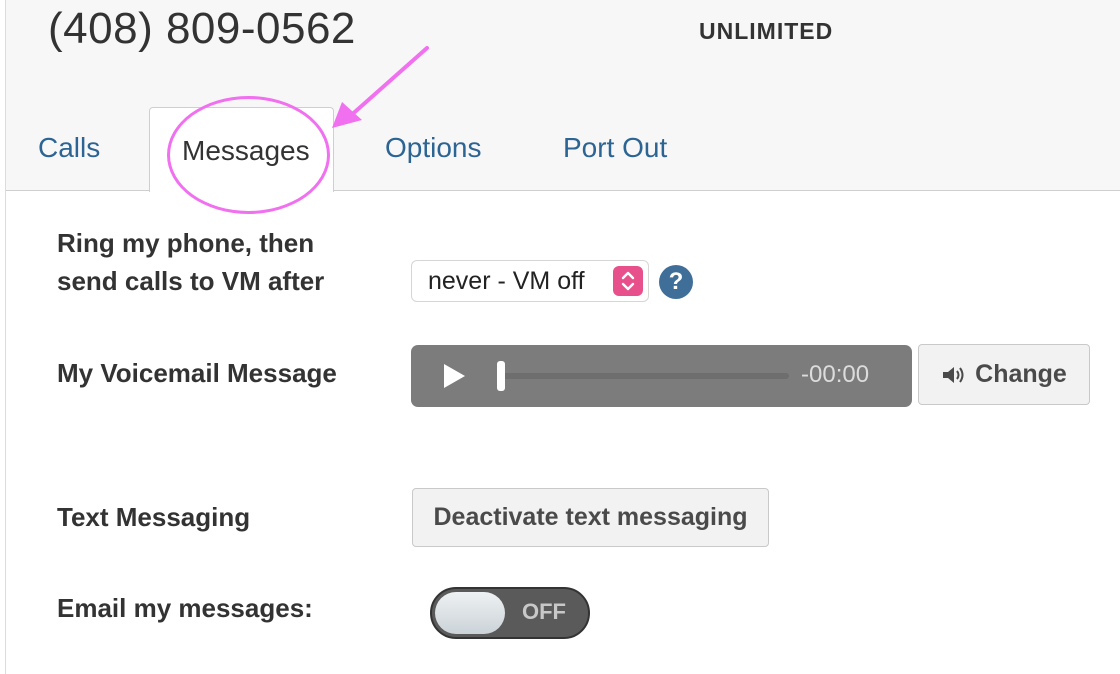 Image resolution: width=1120 pixels, height=674 pixels. I want to click on speaker-icon, so click(953, 375).